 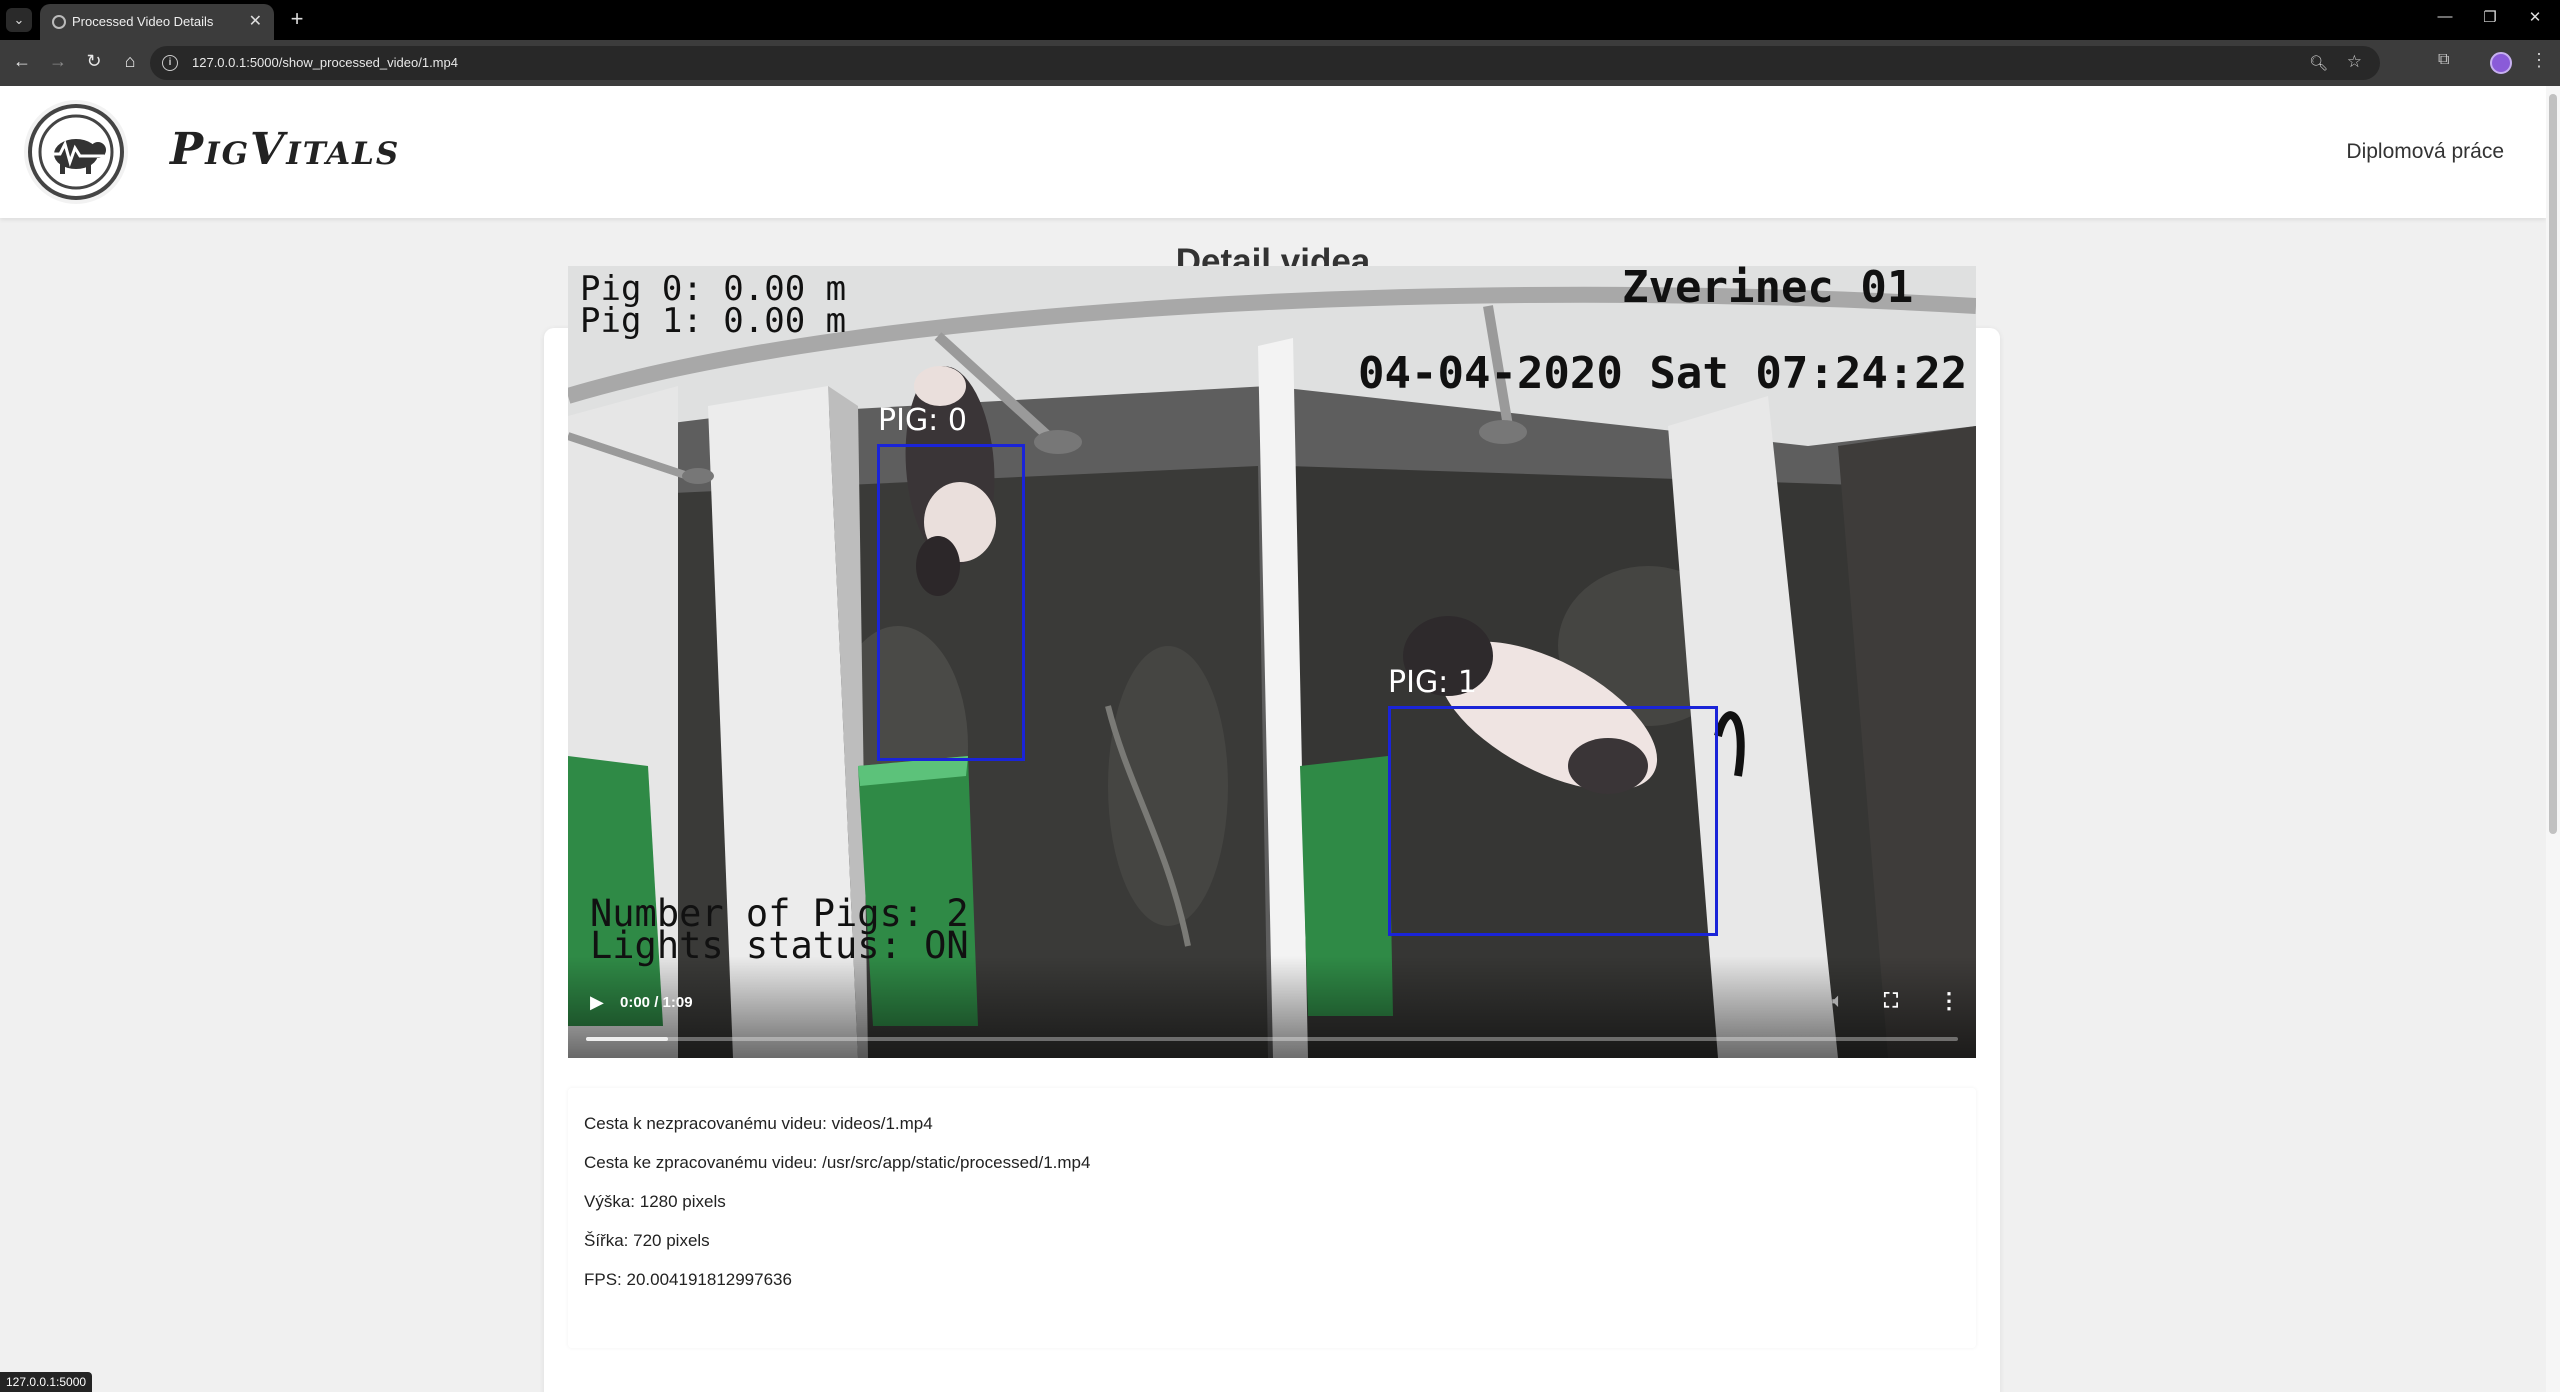 I want to click on video-buffered-fill, so click(x=627, y=1039).